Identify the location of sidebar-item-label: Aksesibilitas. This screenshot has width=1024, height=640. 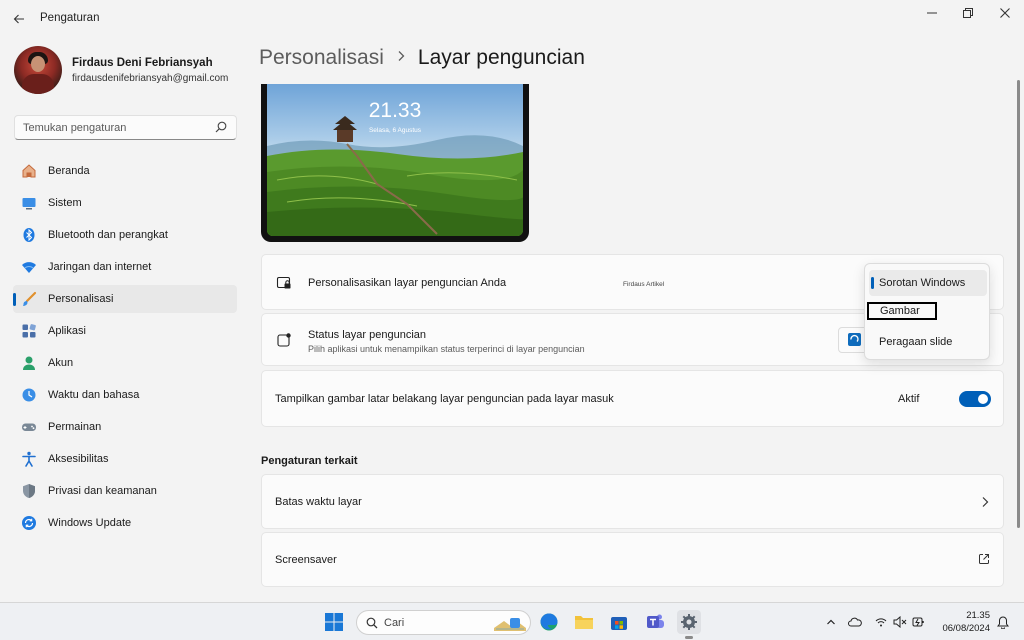
(78, 459).